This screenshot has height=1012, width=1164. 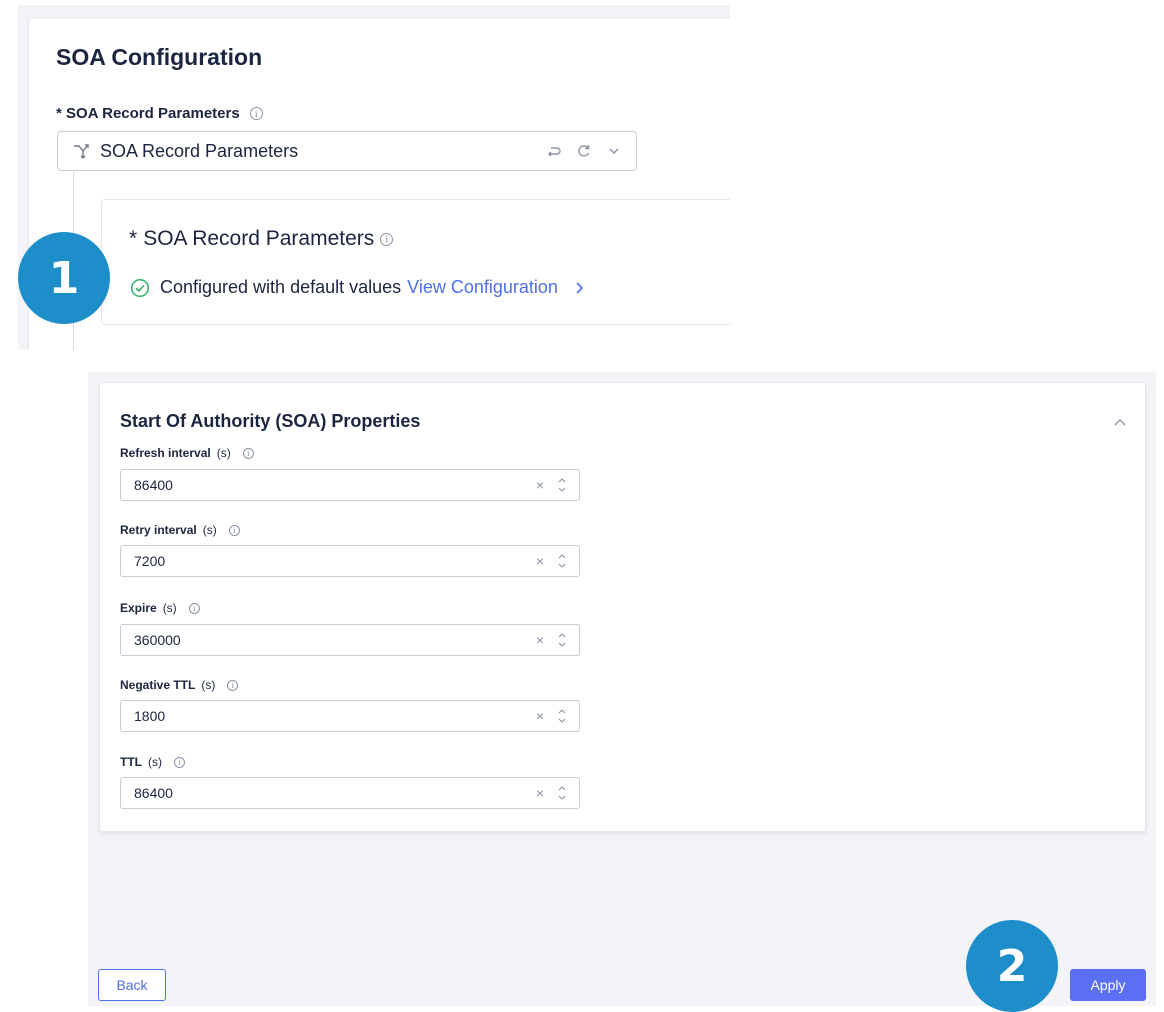 What do you see at coordinates (199, 150) in the screenshot?
I see `select-value: SOA Record Parameters` at bounding box center [199, 150].